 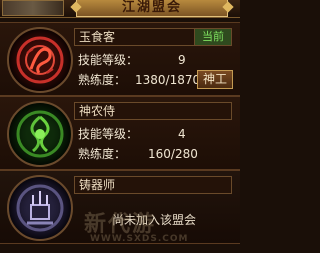 What do you see at coordinates (173, 154) in the screenshot?
I see `proficiency-value: 160/280` at bounding box center [173, 154].